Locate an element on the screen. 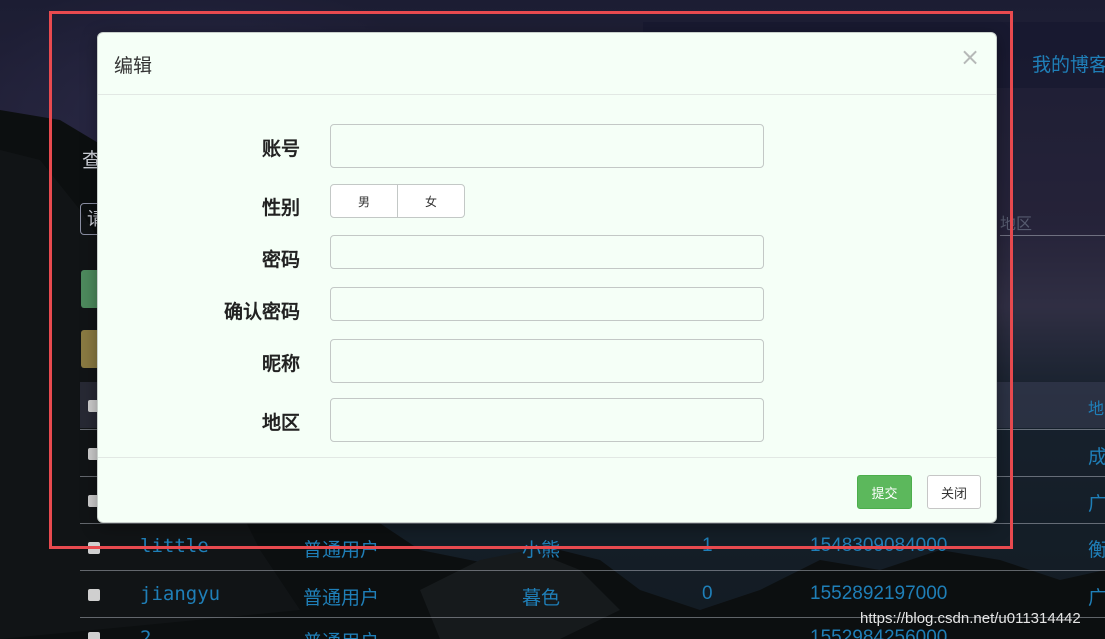  account-input is located at coordinates (547, 146).